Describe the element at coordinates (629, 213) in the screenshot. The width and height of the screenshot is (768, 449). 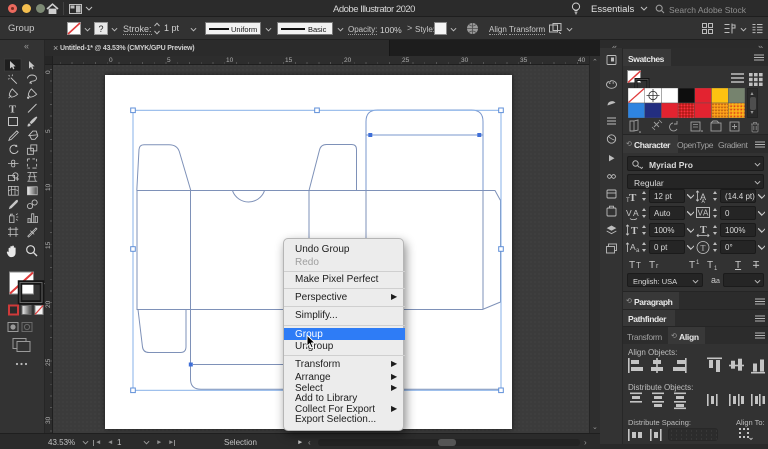
I see `svg-text: V` at that location.